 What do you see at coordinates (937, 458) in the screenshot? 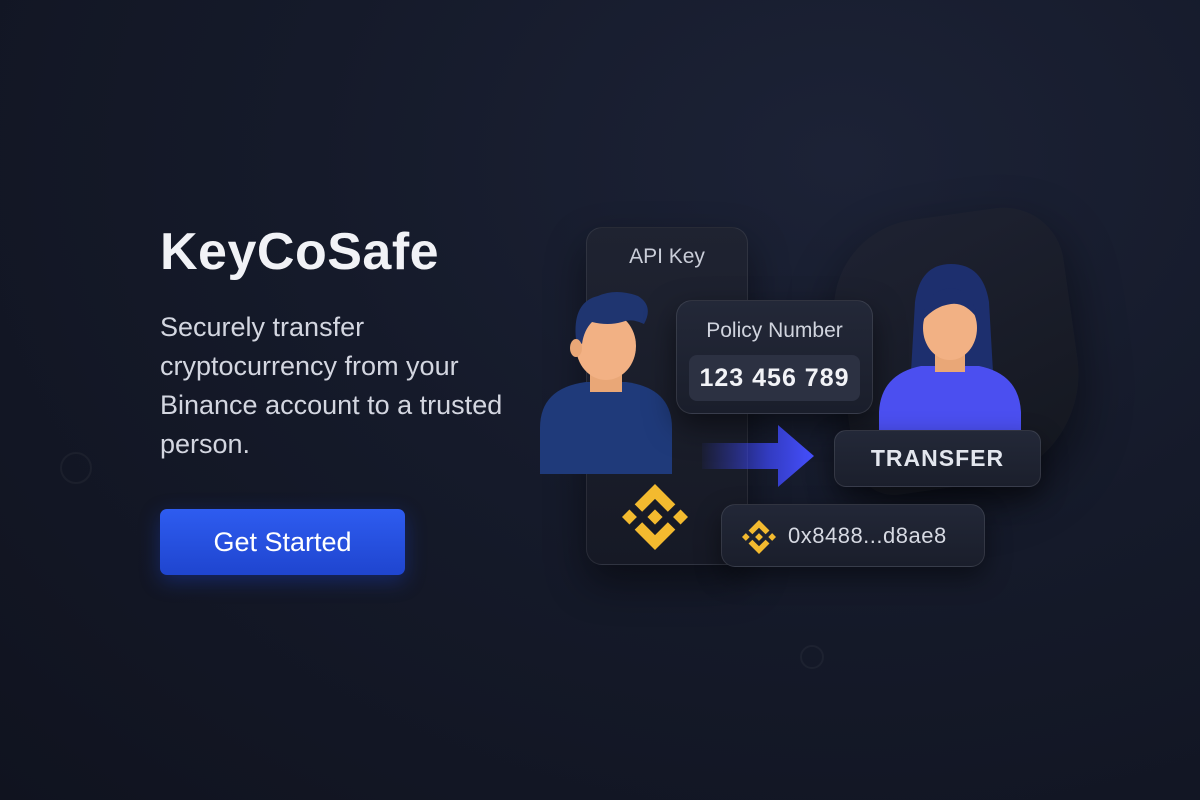
I see `transfer-button: TRANSFER` at bounding box center [937, 458].